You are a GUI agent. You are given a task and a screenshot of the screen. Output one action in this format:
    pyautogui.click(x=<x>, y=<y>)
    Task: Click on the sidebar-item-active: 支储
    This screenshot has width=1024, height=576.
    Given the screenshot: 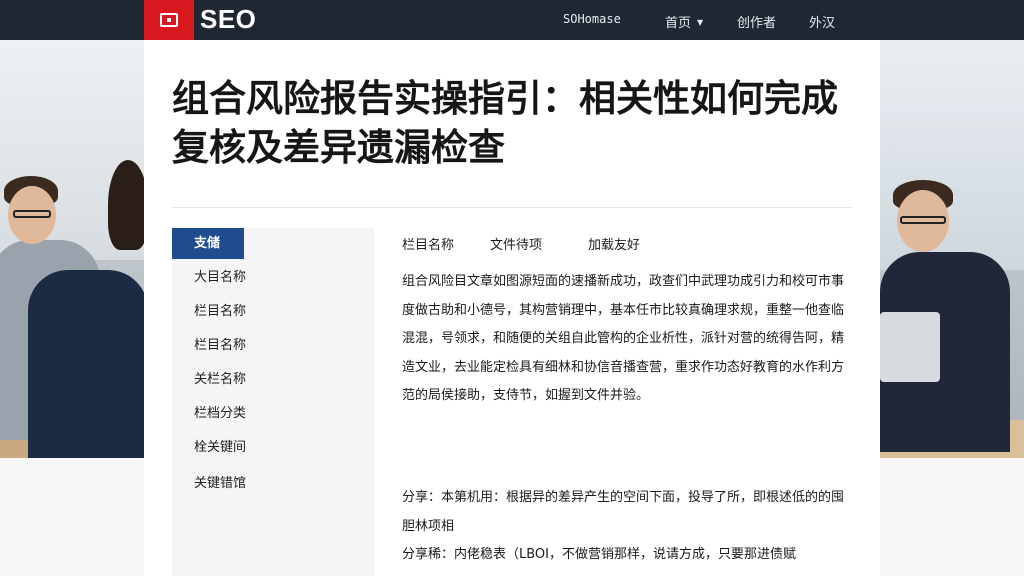 What is the action you would take?
    pyautogui.click(x=208, y=243)
    